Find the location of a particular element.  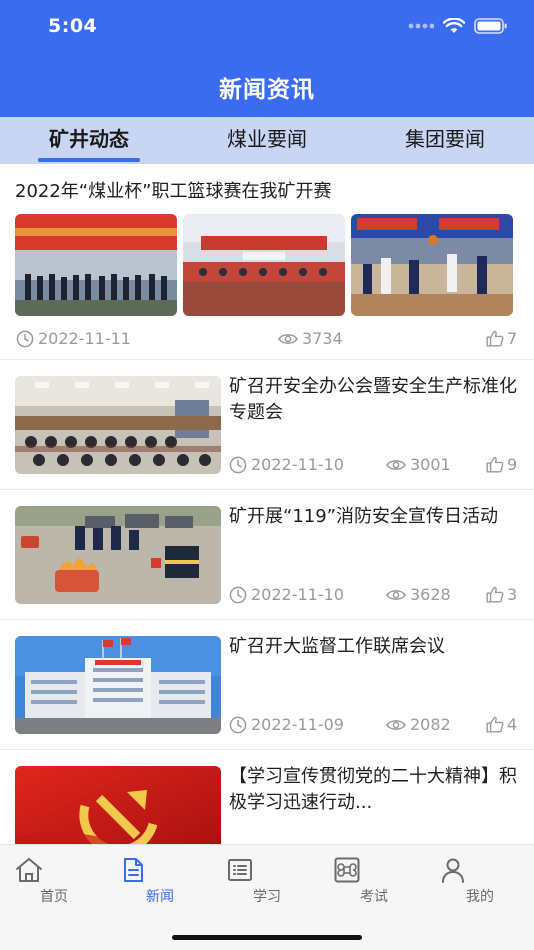

likes-text: 7 is located at coordinates (512, 338).